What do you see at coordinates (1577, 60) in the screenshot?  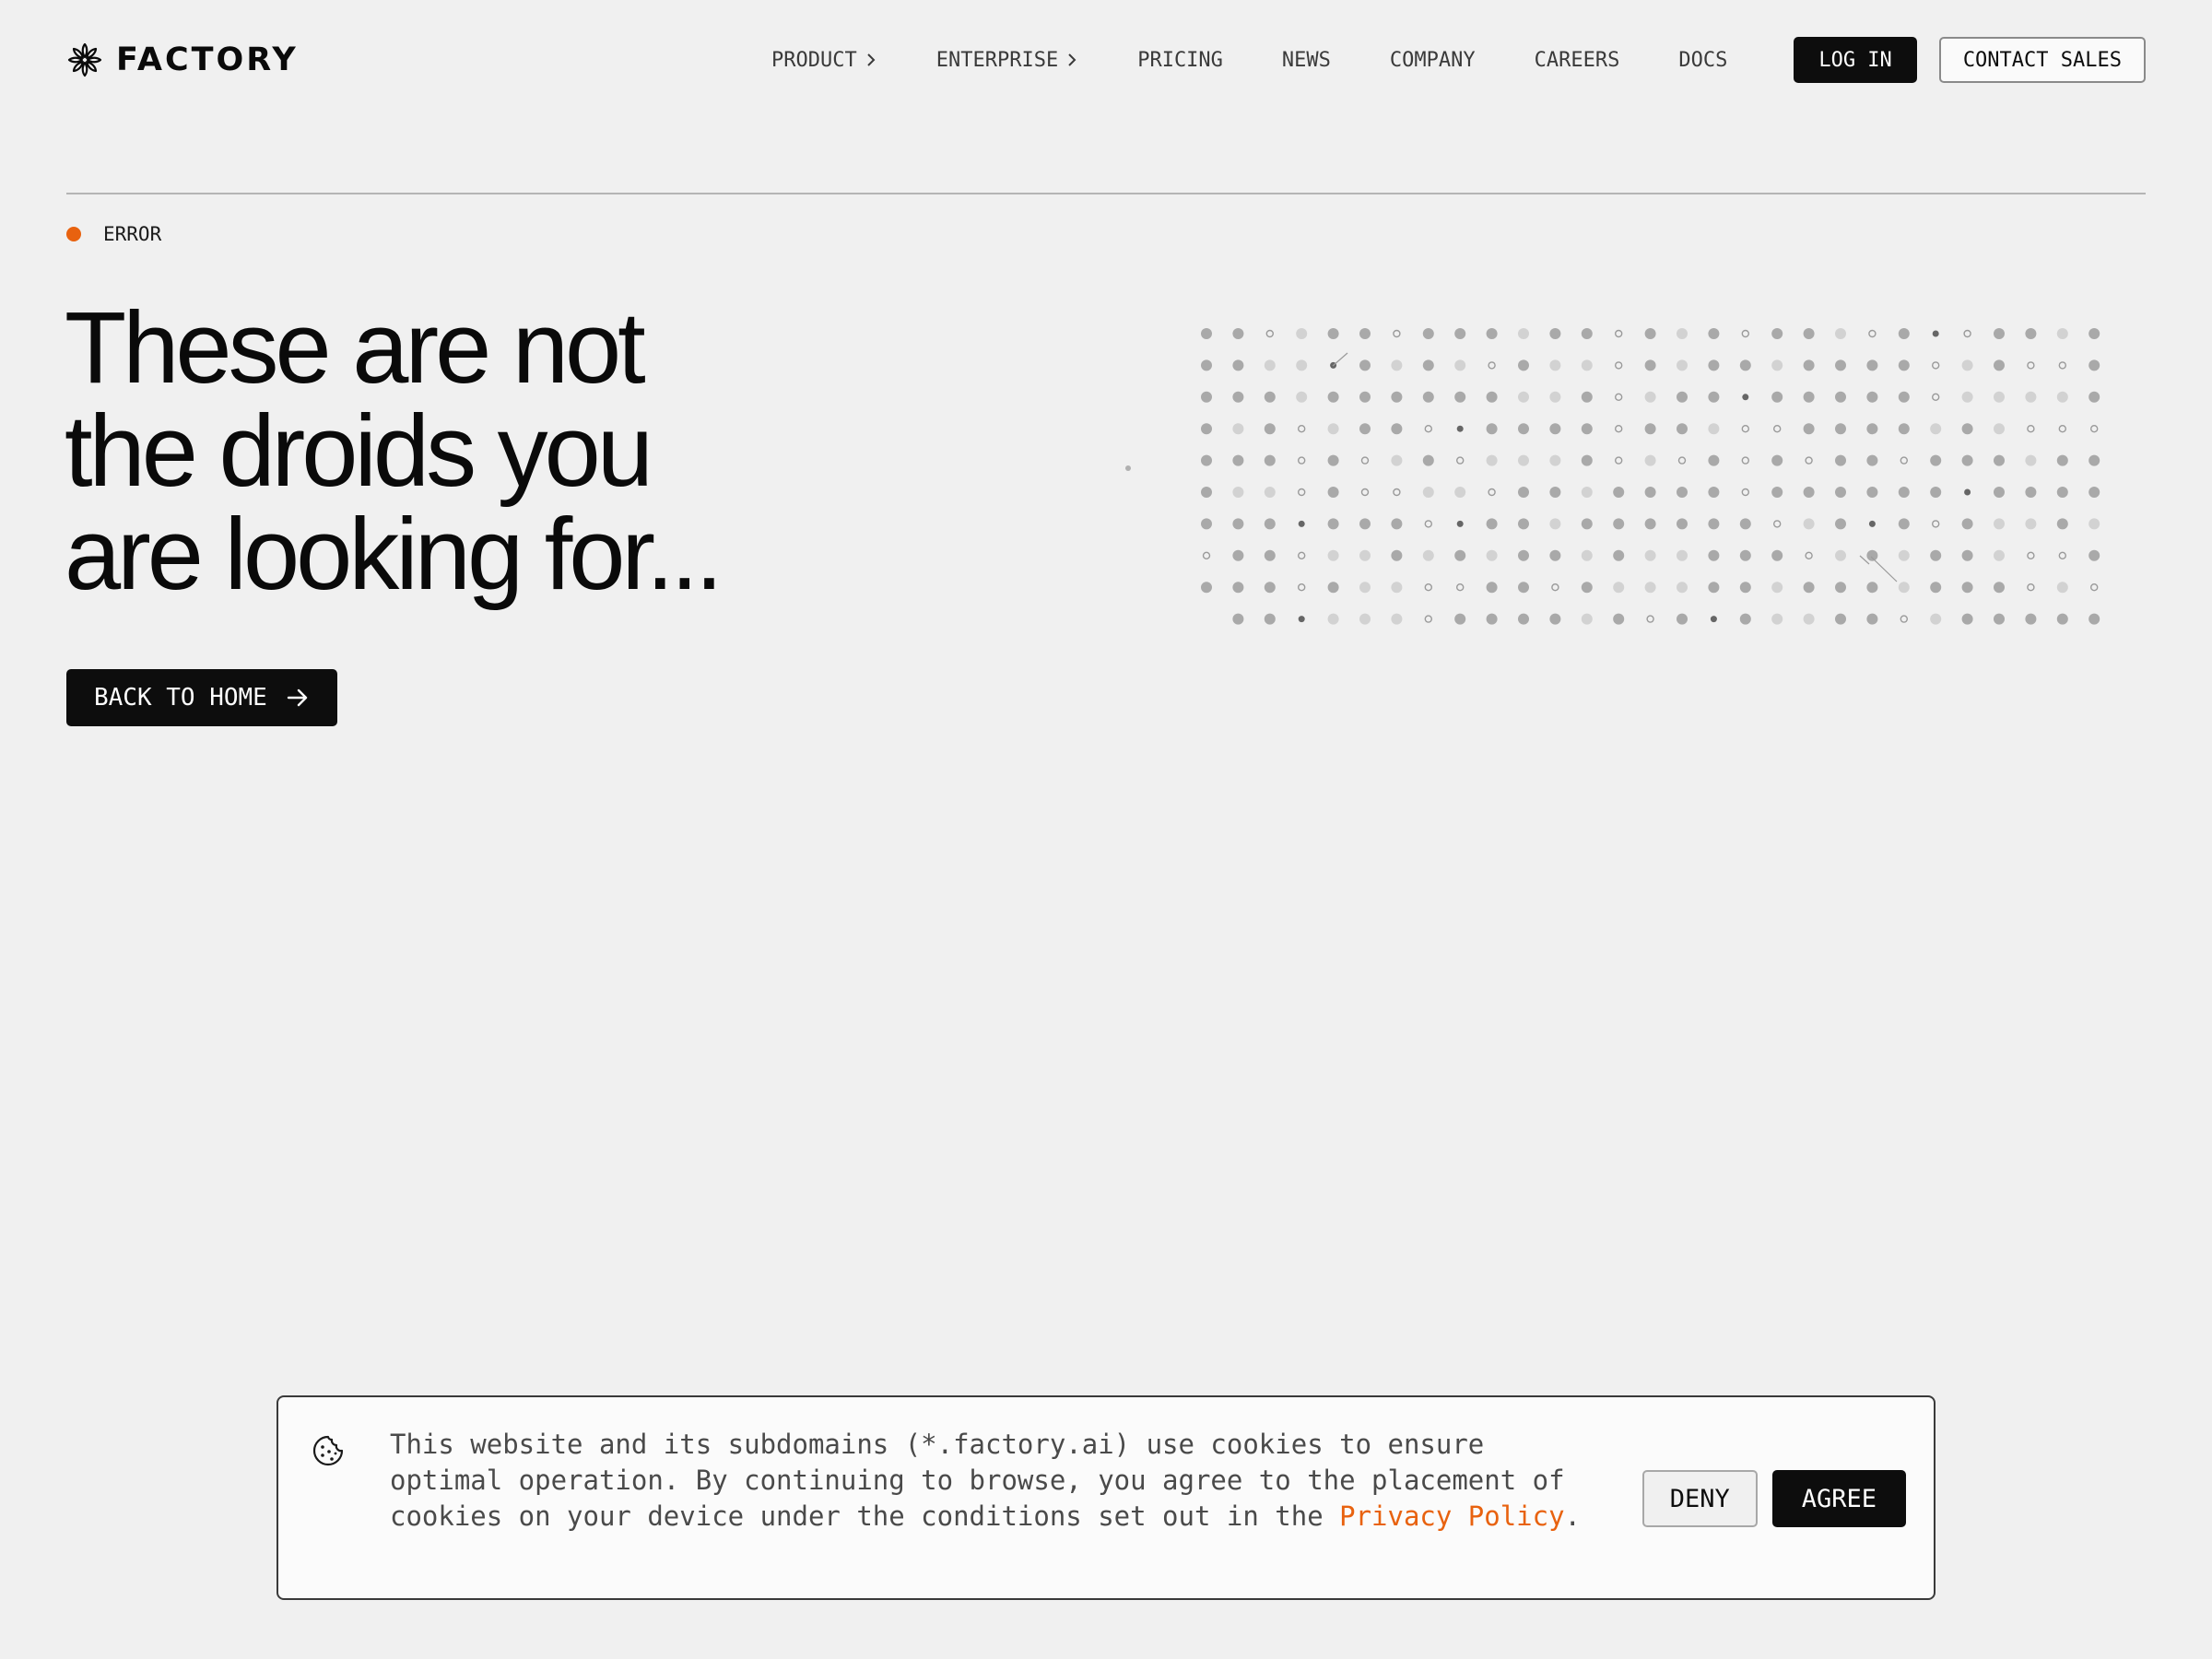 I see `nav-link-careers: CAREERS` at bounding box center [1577, 60].